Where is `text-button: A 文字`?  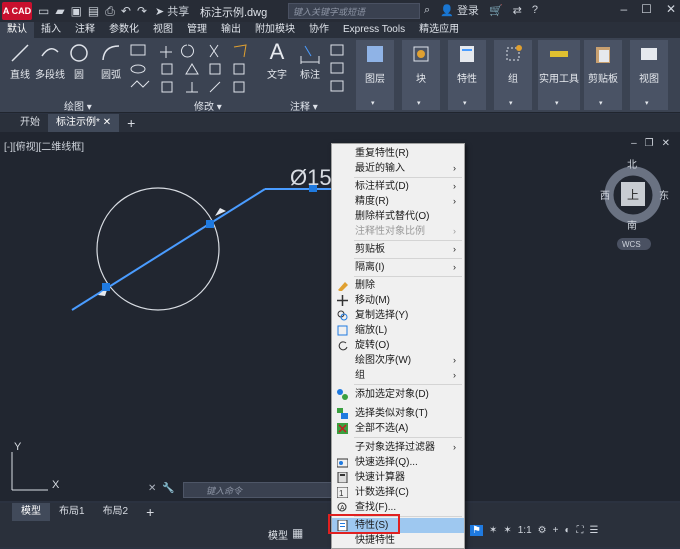
text-button: A 文字 is located at coordinates (277, 61).